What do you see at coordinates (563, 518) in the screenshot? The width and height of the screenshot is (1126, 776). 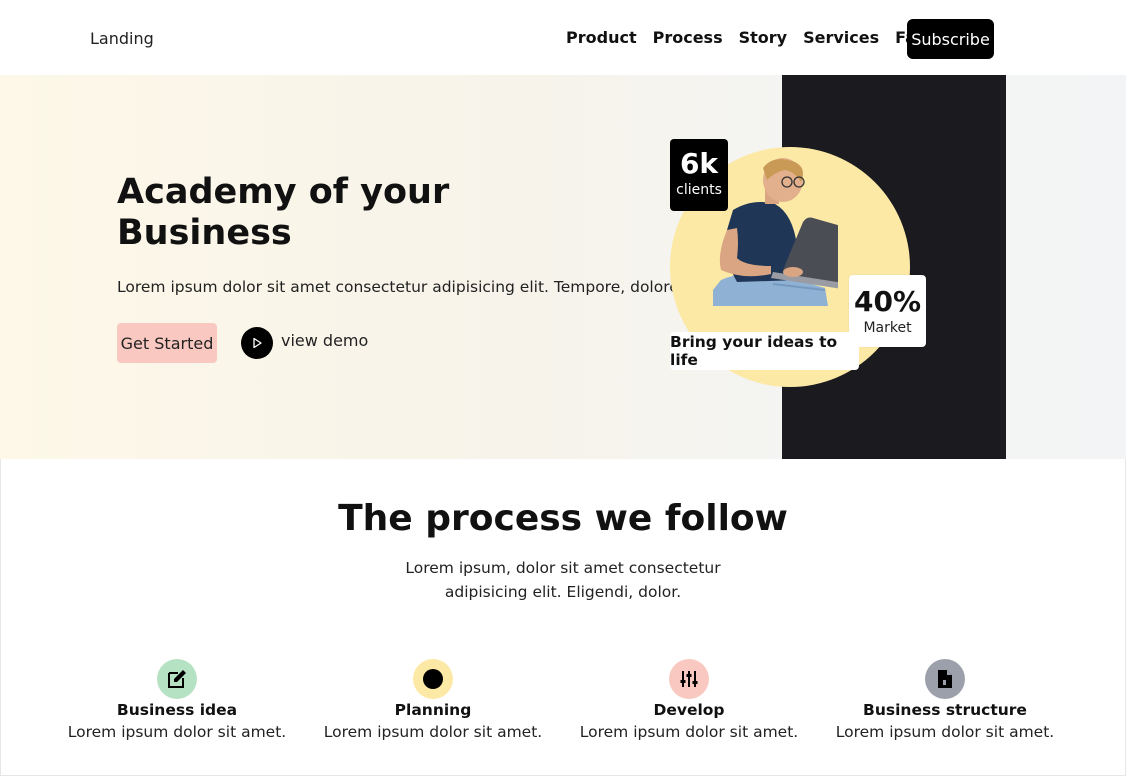 I see `process-title: The process we follow` at bounding box center [563, 518].